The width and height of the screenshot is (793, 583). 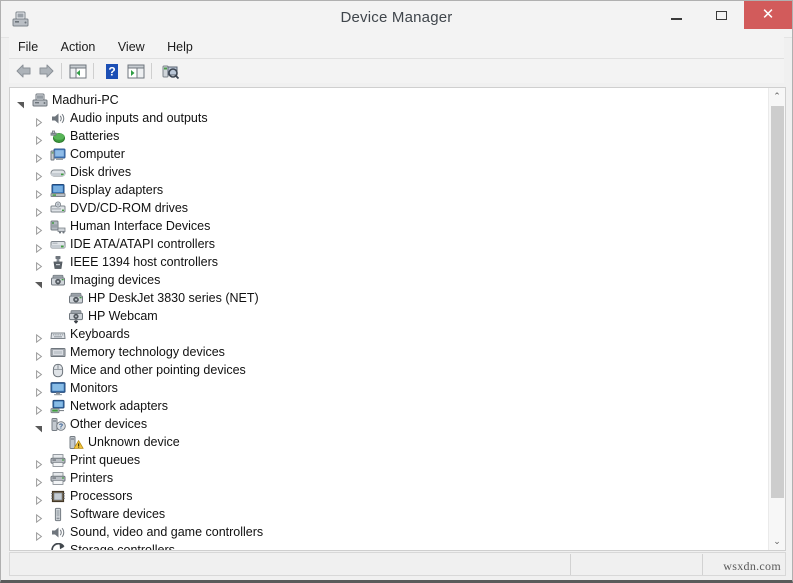 What do you see at coordinates (112, 71) in the screenshot?
I see `help-icon: ?` at bounding box center [112, 71].